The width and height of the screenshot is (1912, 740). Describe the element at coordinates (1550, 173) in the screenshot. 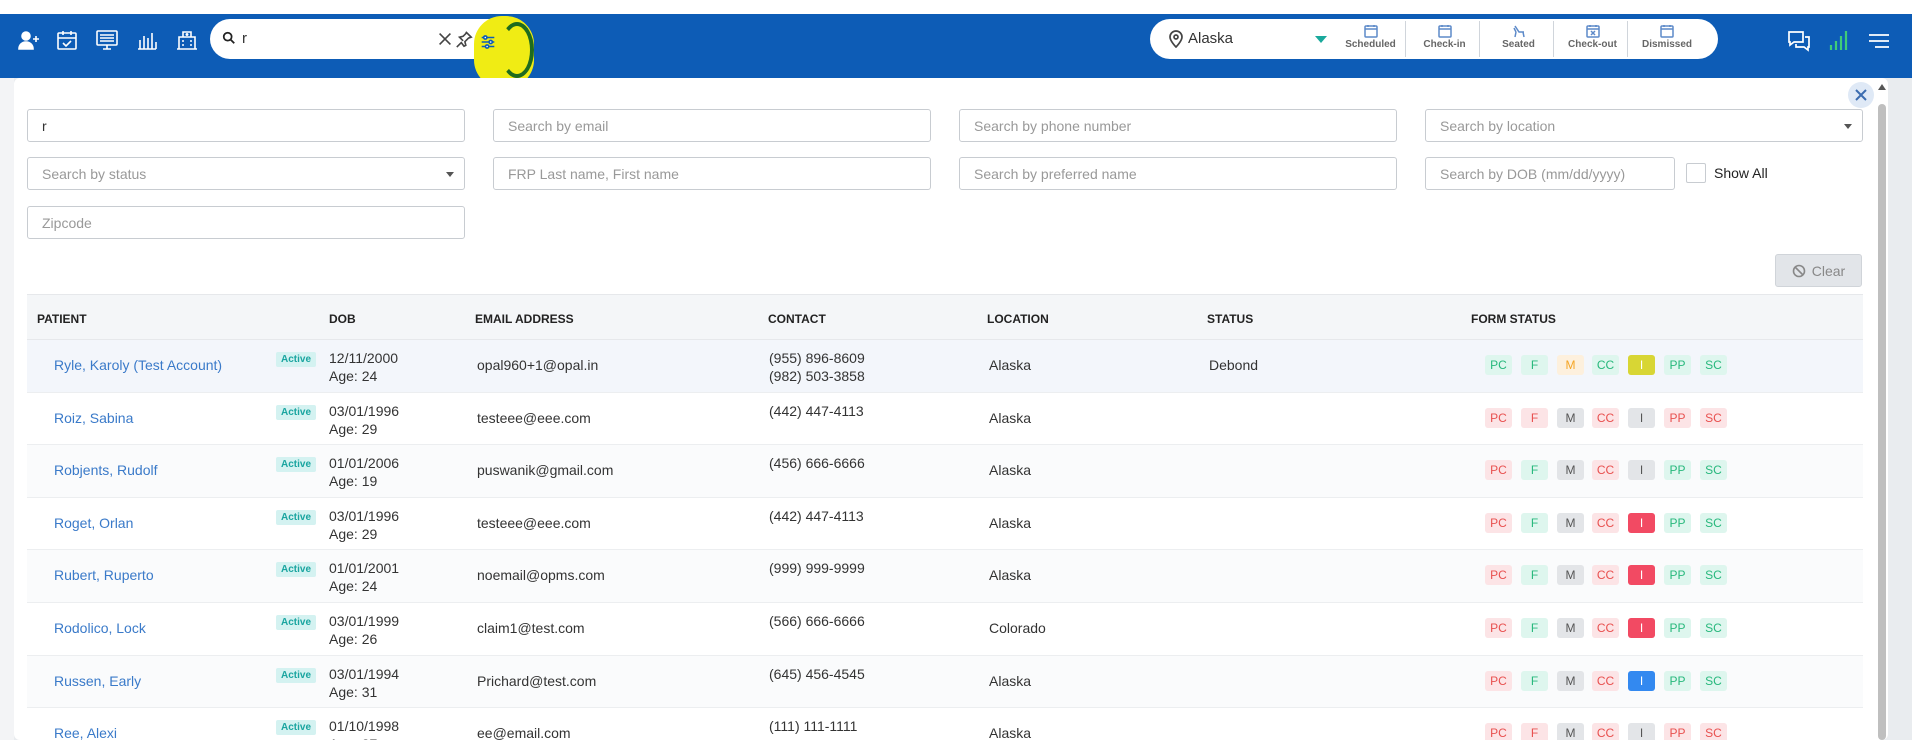

I see `dob-search-field: Search by DOB (mm/dd/yyyy)` at that location.